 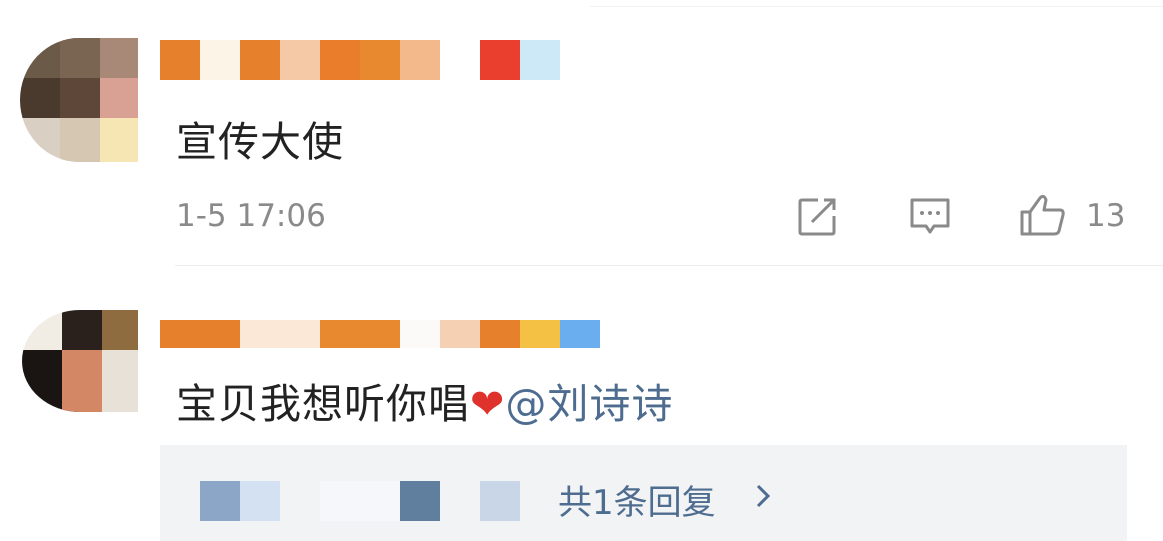 What do you see at coordinates (817, 217) in the screenshot?
I see `share-icon` at bounding box center [817, 217].